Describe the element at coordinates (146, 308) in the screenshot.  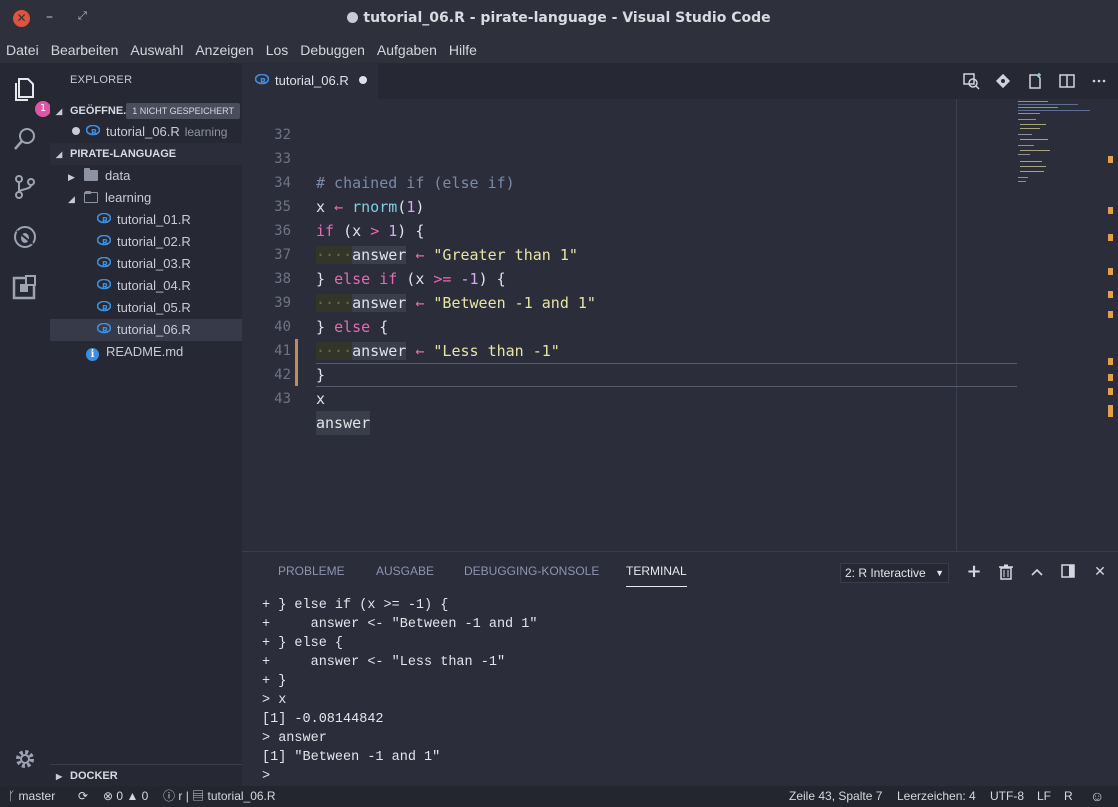
I see `tree-file: Rtutorial_05.R` at that location.